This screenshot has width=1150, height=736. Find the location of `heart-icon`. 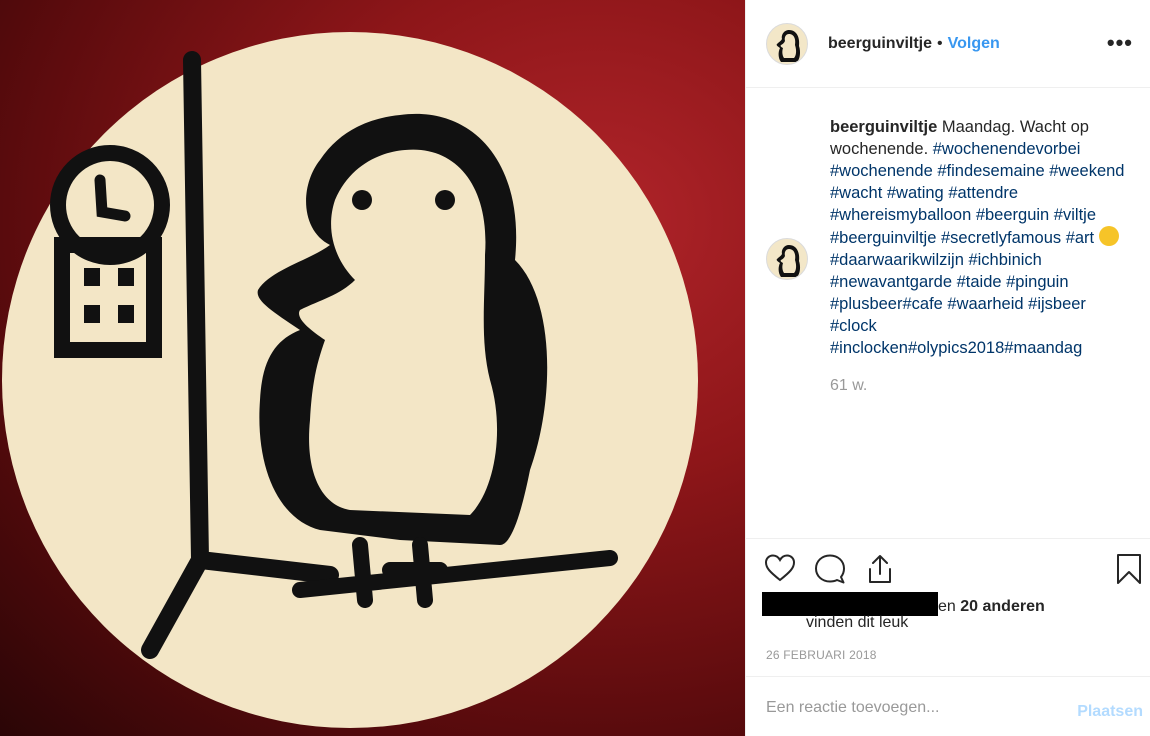

heart-icon is located at coordinates (780, 570).